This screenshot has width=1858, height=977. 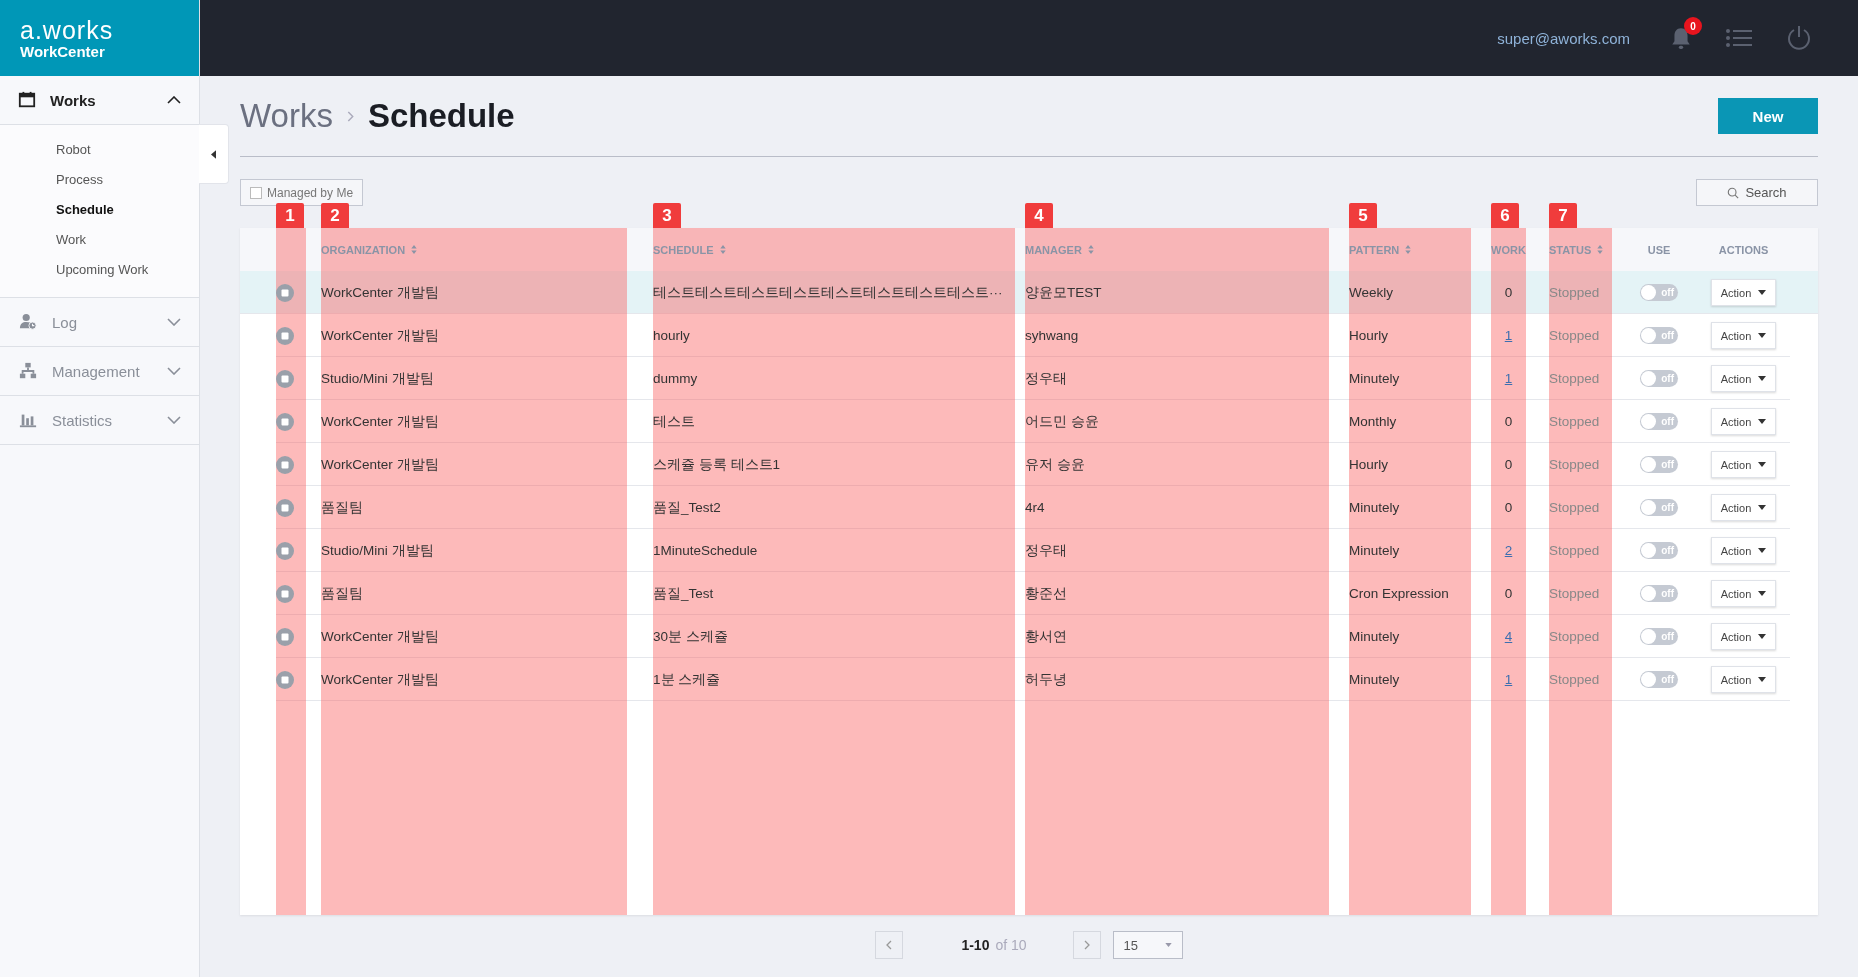 What do you see at coordinates (1046, 679) in the screenshot?
I see `manager-cell: 허두녕` at bounding box center [1046, 679].